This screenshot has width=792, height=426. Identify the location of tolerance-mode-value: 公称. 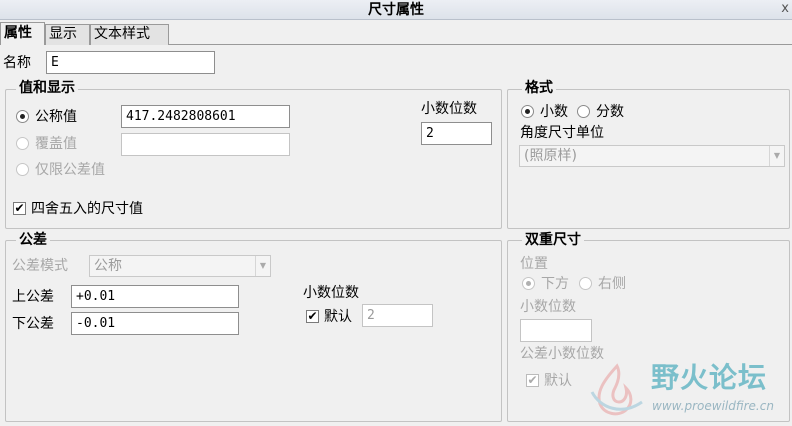
(108, 266).